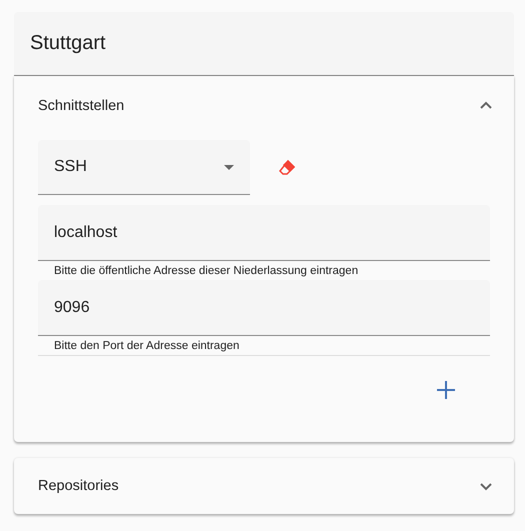  I want to click on page-title: Stuttgart, so click(68, 43).